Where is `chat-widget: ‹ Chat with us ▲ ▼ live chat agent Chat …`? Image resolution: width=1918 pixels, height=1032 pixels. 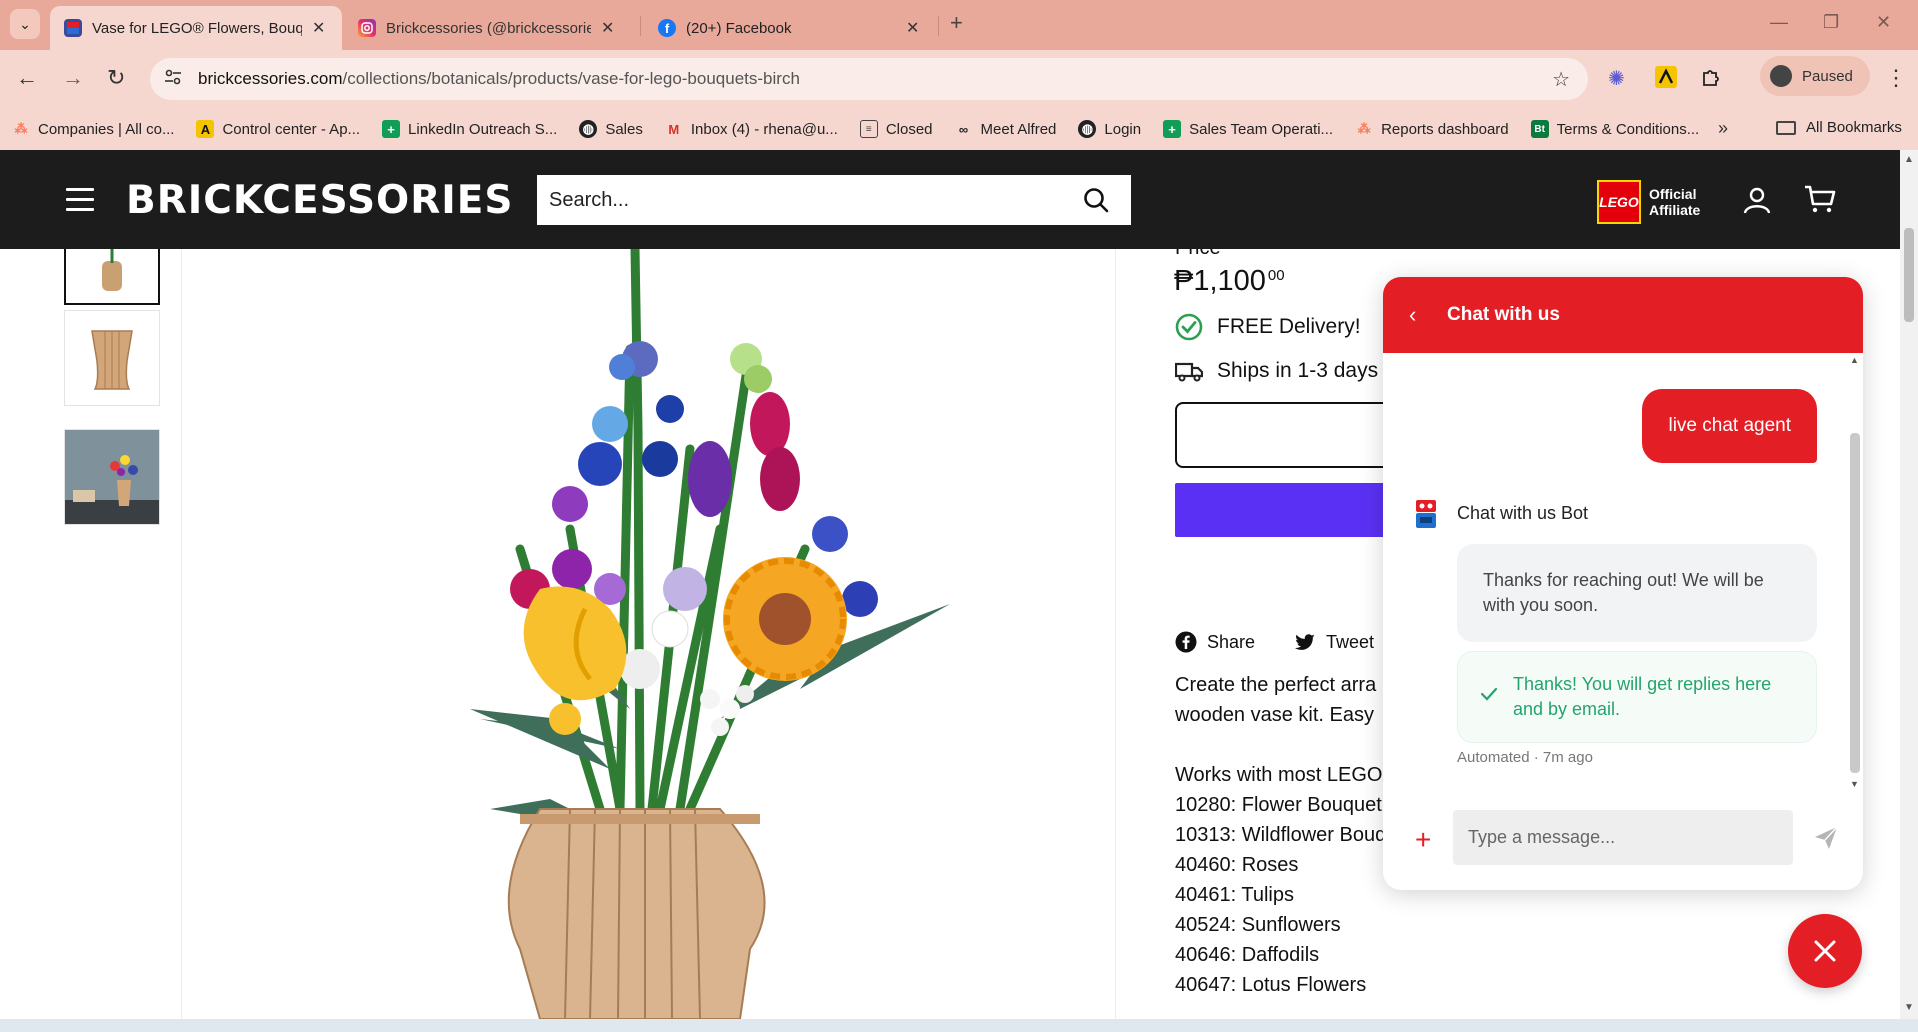
chat-widget: ‹ Chat with us ▲ ▼ live chat agent Chat … is located at coordinates (1623, 583).